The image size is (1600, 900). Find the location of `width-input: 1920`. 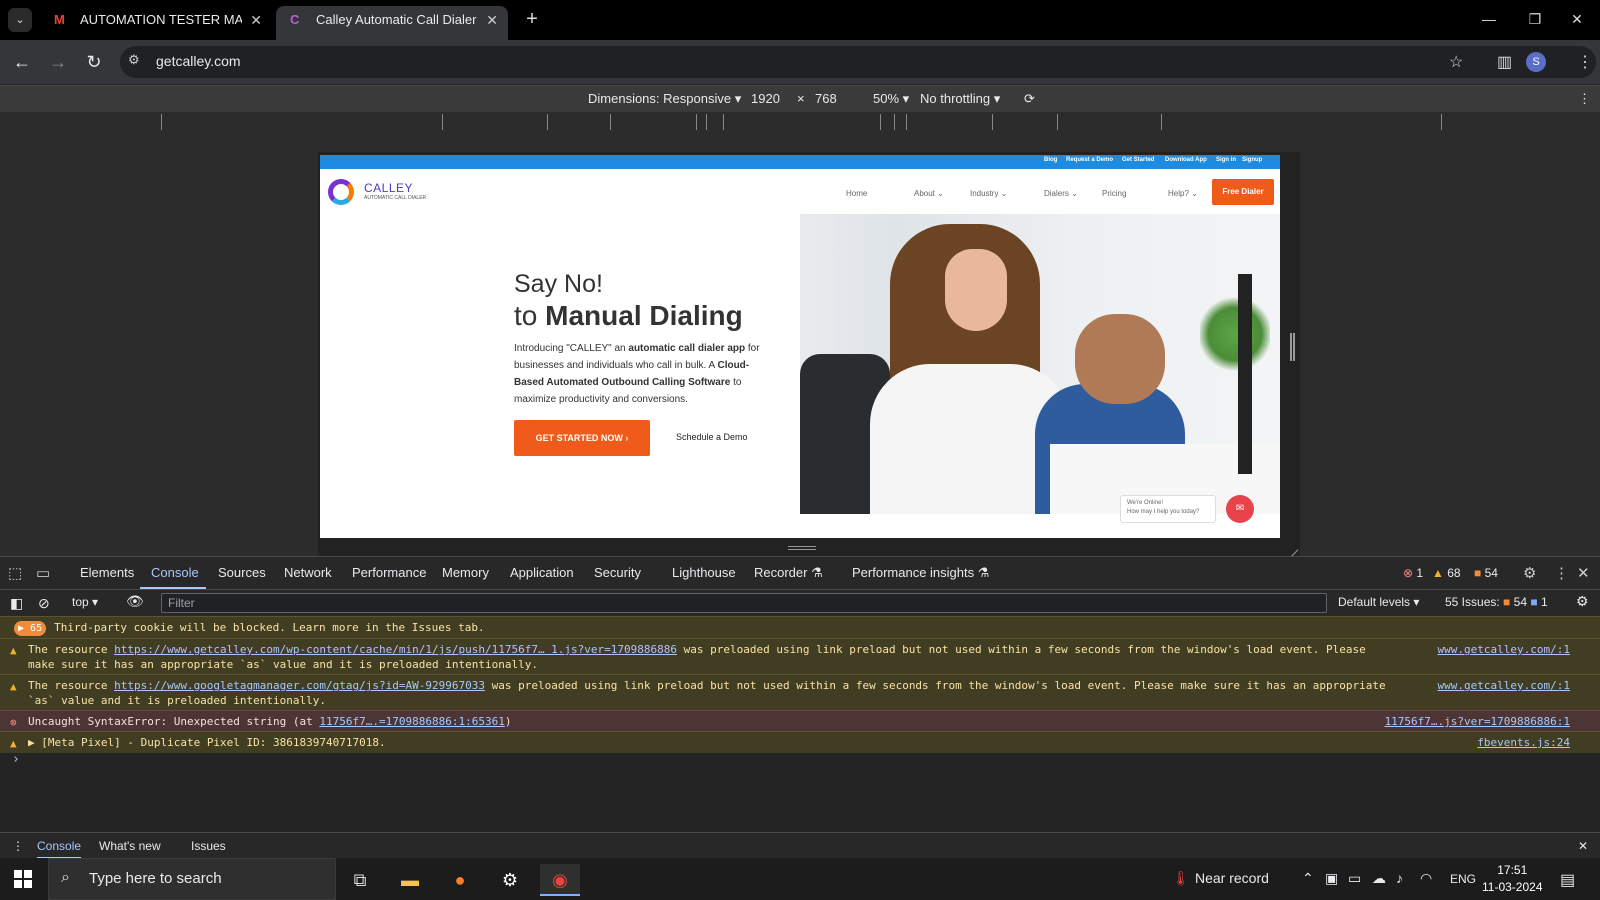

width-input: 1920 is located at coordinates (765, 98).